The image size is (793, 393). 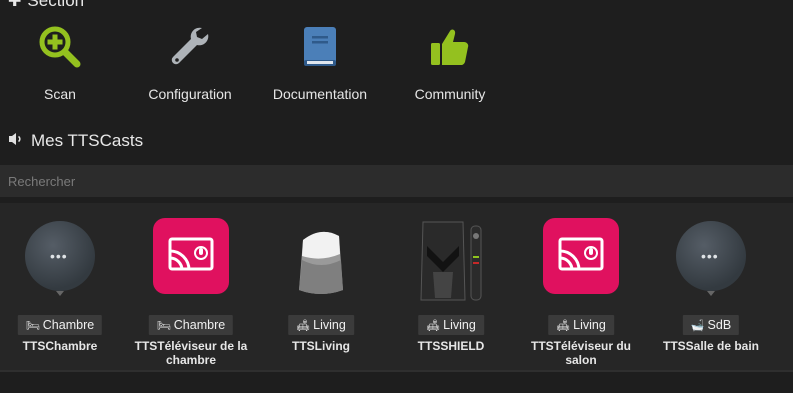 What do you see at coordinates (581, 353) in the screenshot?
I see `device-name: TTSTéléviseur du salon` at bounding box center [581, 353].